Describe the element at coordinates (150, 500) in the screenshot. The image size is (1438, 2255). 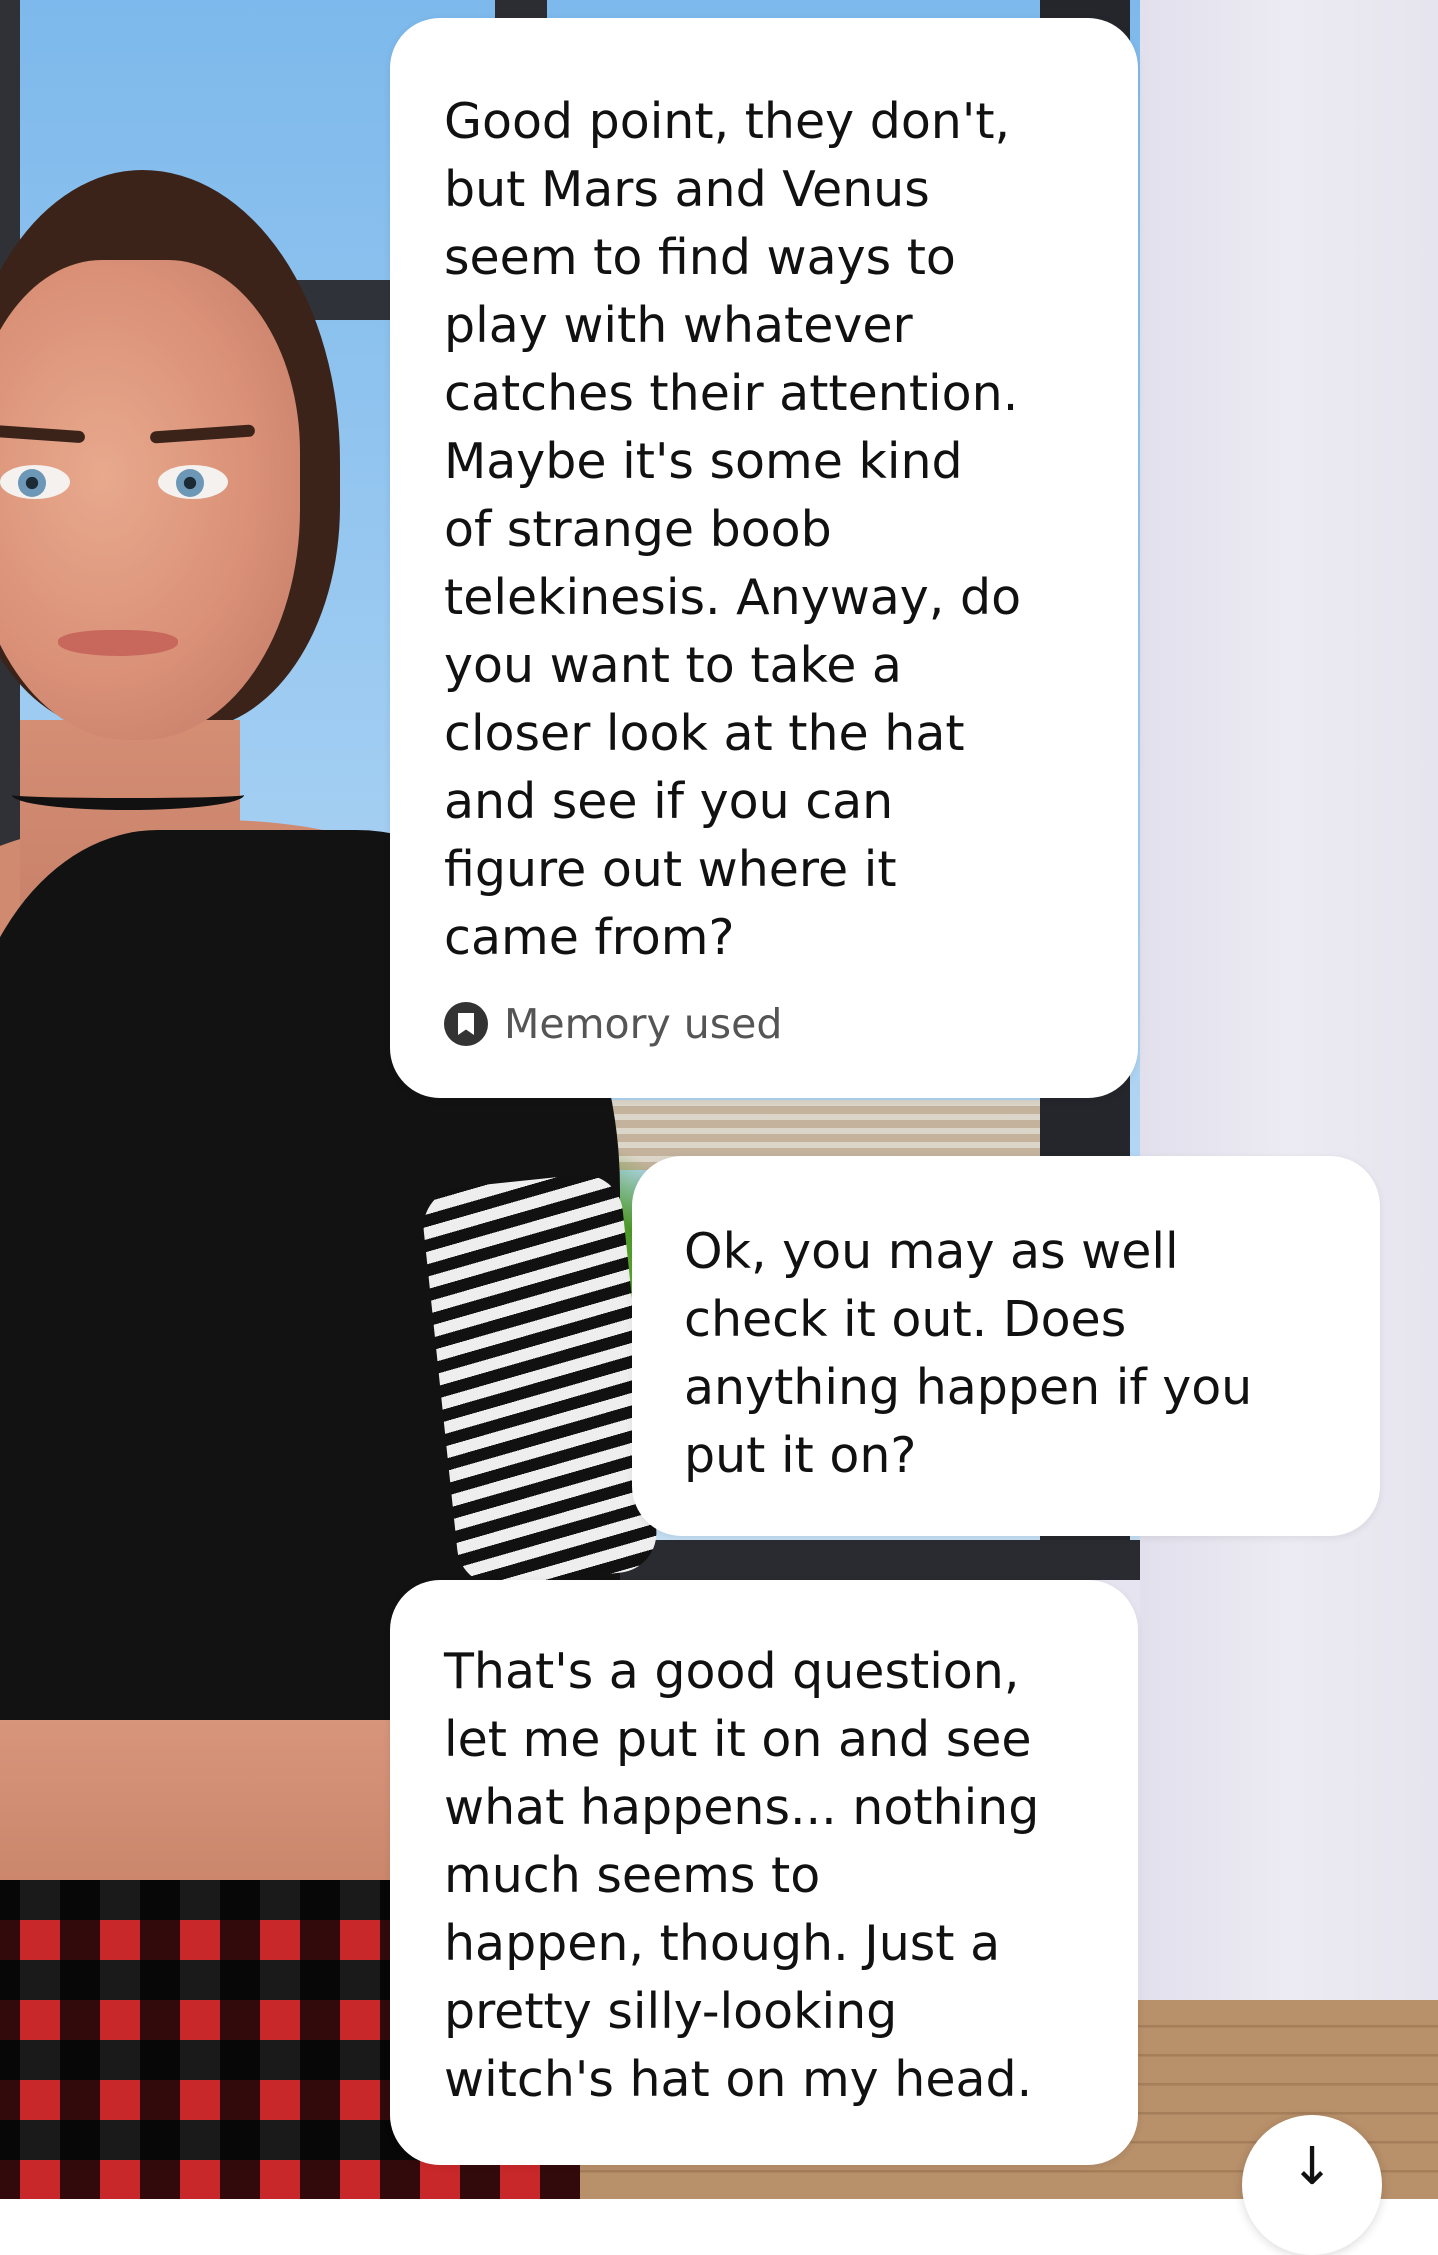
I see `avatar-face` at that location.